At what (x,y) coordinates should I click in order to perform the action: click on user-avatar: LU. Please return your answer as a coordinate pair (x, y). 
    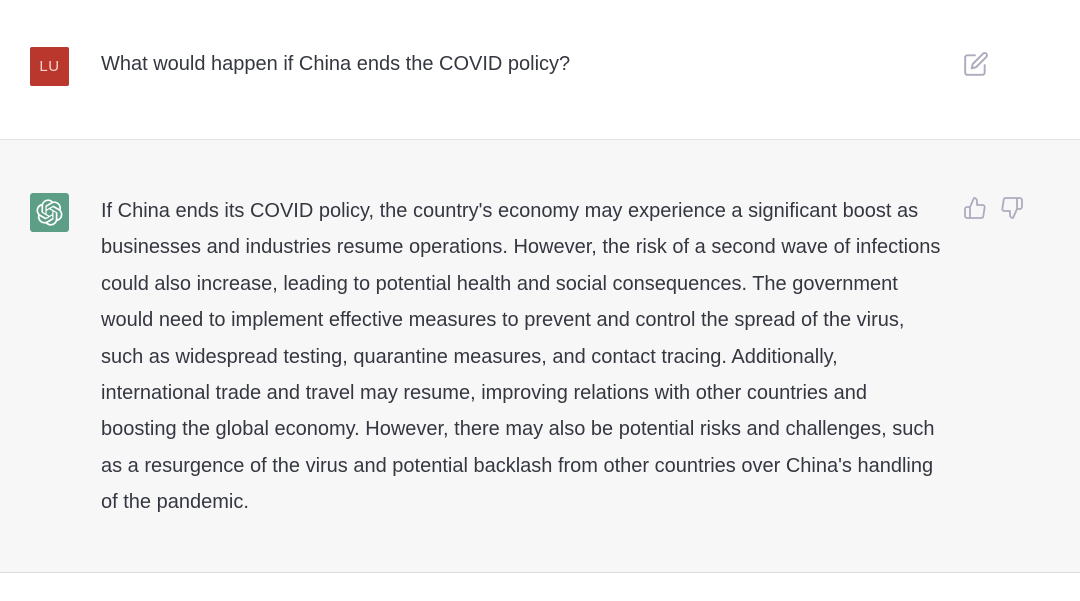
    Looking at the image, I should click on (49, 66).